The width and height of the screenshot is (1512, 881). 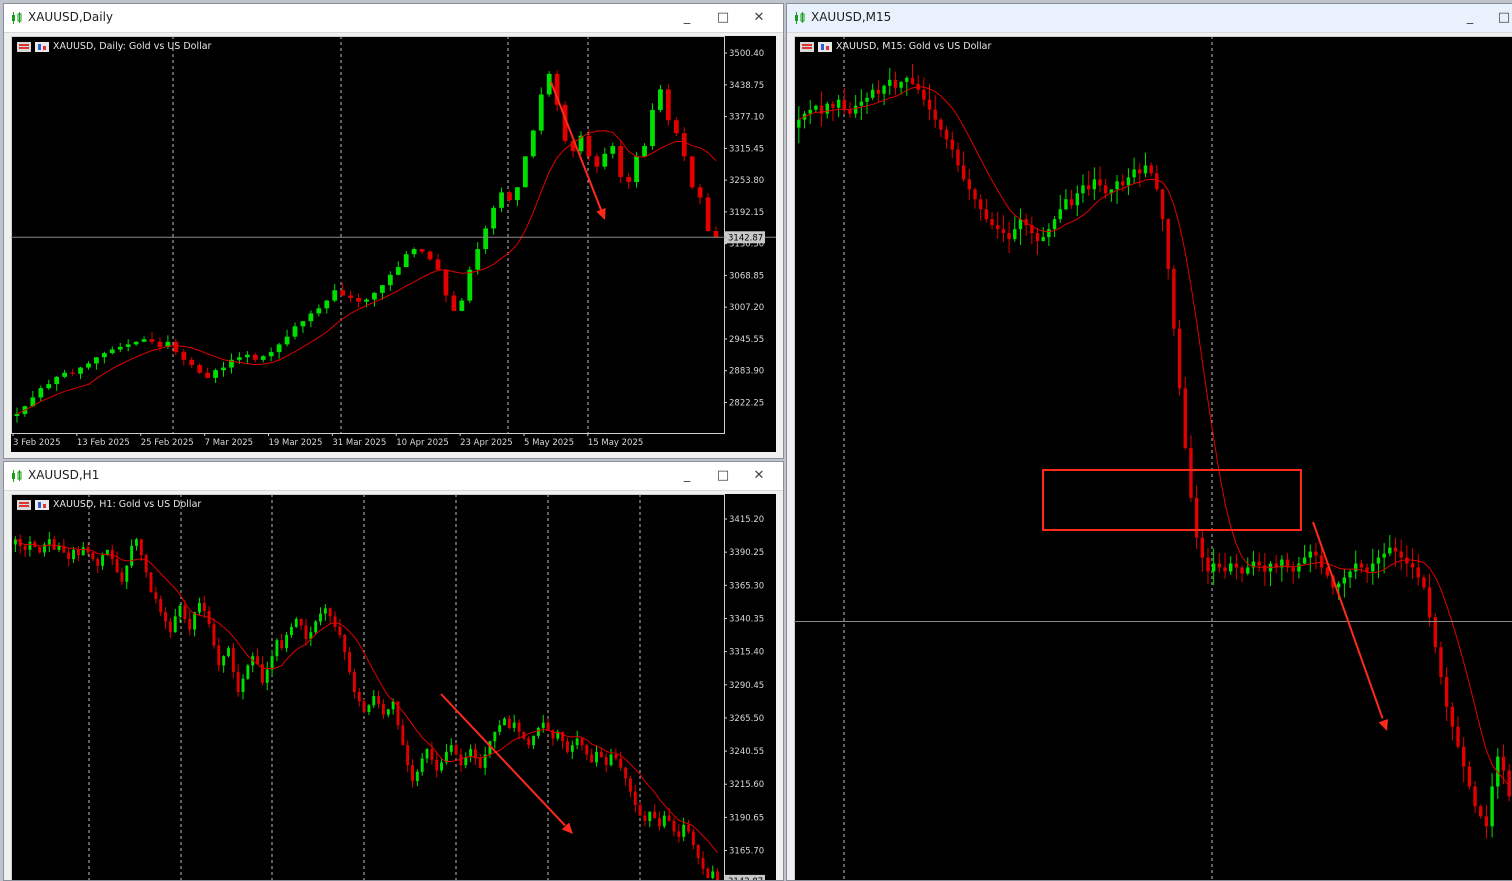 What do you see at coordinates (1149, 18) in the screenshot?
I see `window-titlebar: XAUUSD,M15 _ □` at bounding box center [1149, 18].